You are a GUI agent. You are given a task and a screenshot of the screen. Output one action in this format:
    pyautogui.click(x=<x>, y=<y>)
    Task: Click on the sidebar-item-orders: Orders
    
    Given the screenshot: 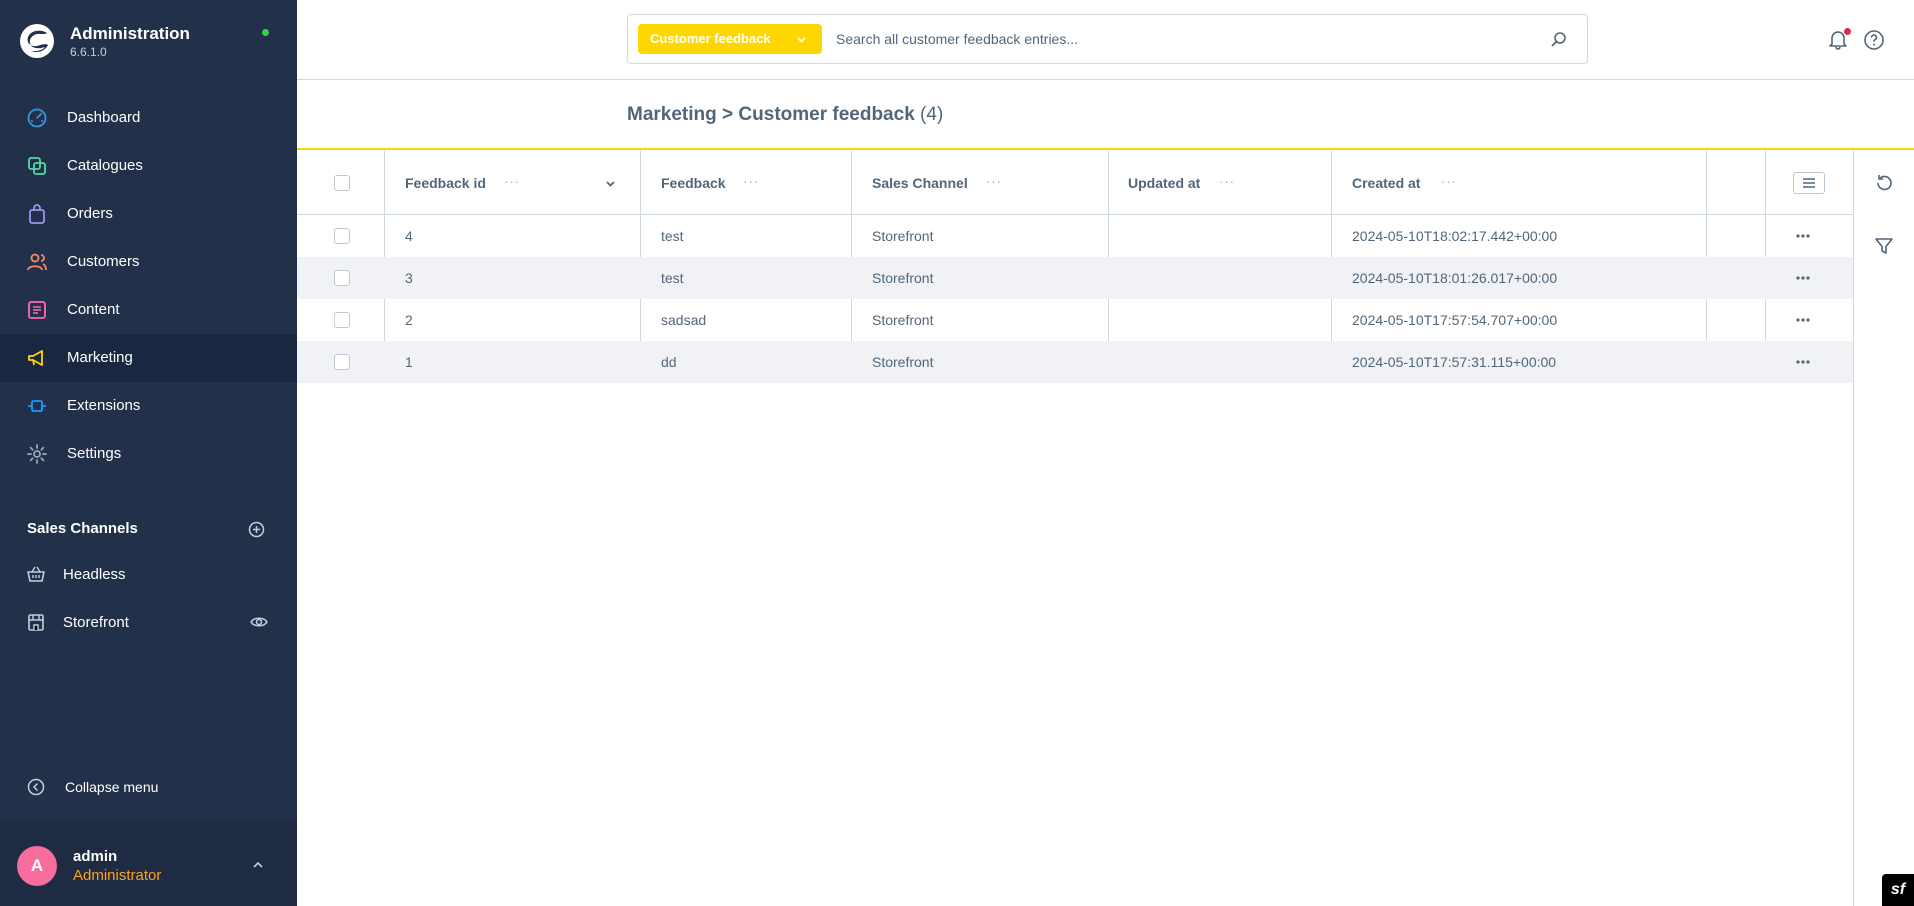 What is the action you would take?
    pyautogui.click(x=148, y=214)
    